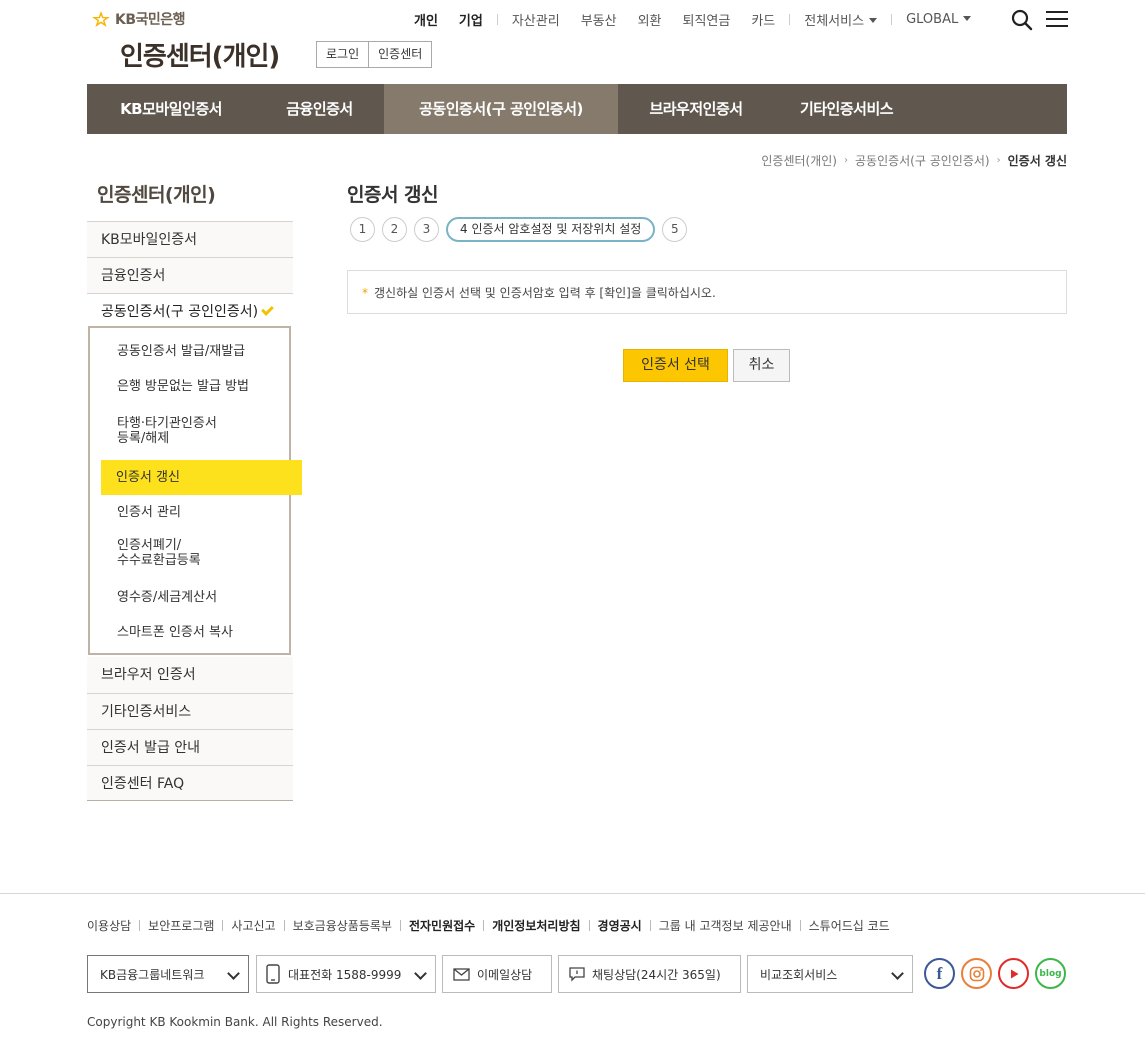 The image size is (1145, 1056). Describe the element at coordinates (273, 974) in the screenshot. I see `phone-icon` at that location.